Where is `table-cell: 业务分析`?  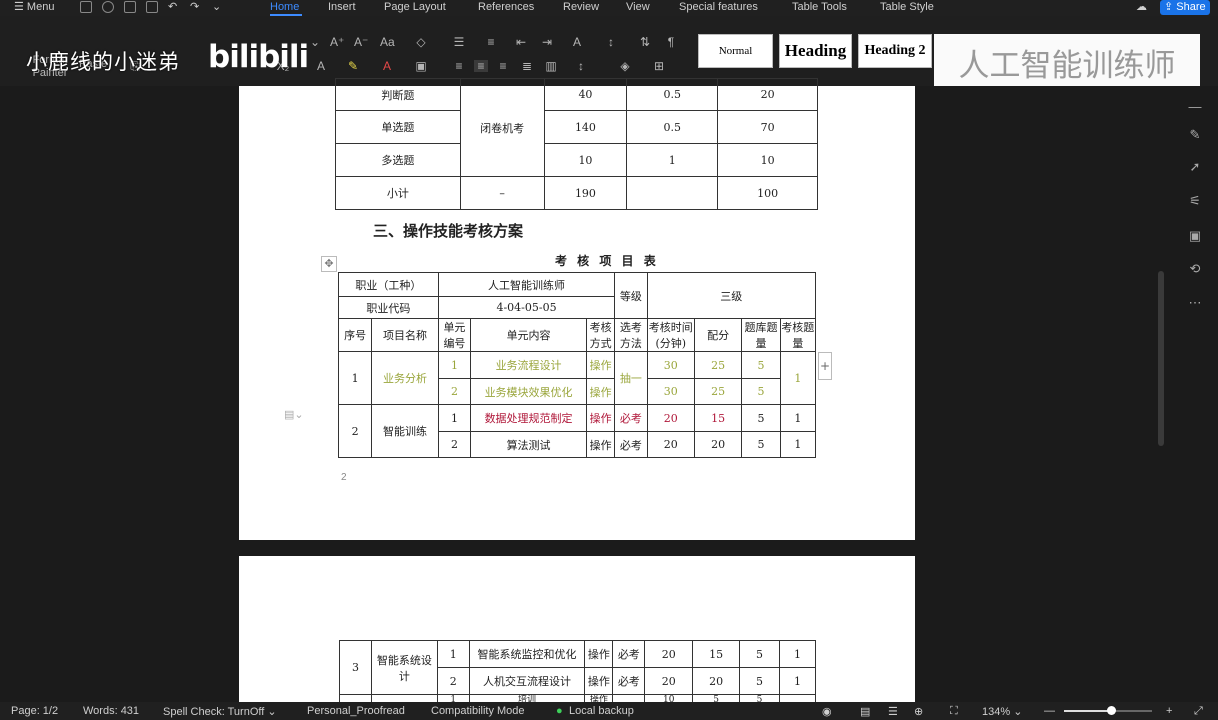 table-cell: 业务分析 is located at coordinates (405, 378).